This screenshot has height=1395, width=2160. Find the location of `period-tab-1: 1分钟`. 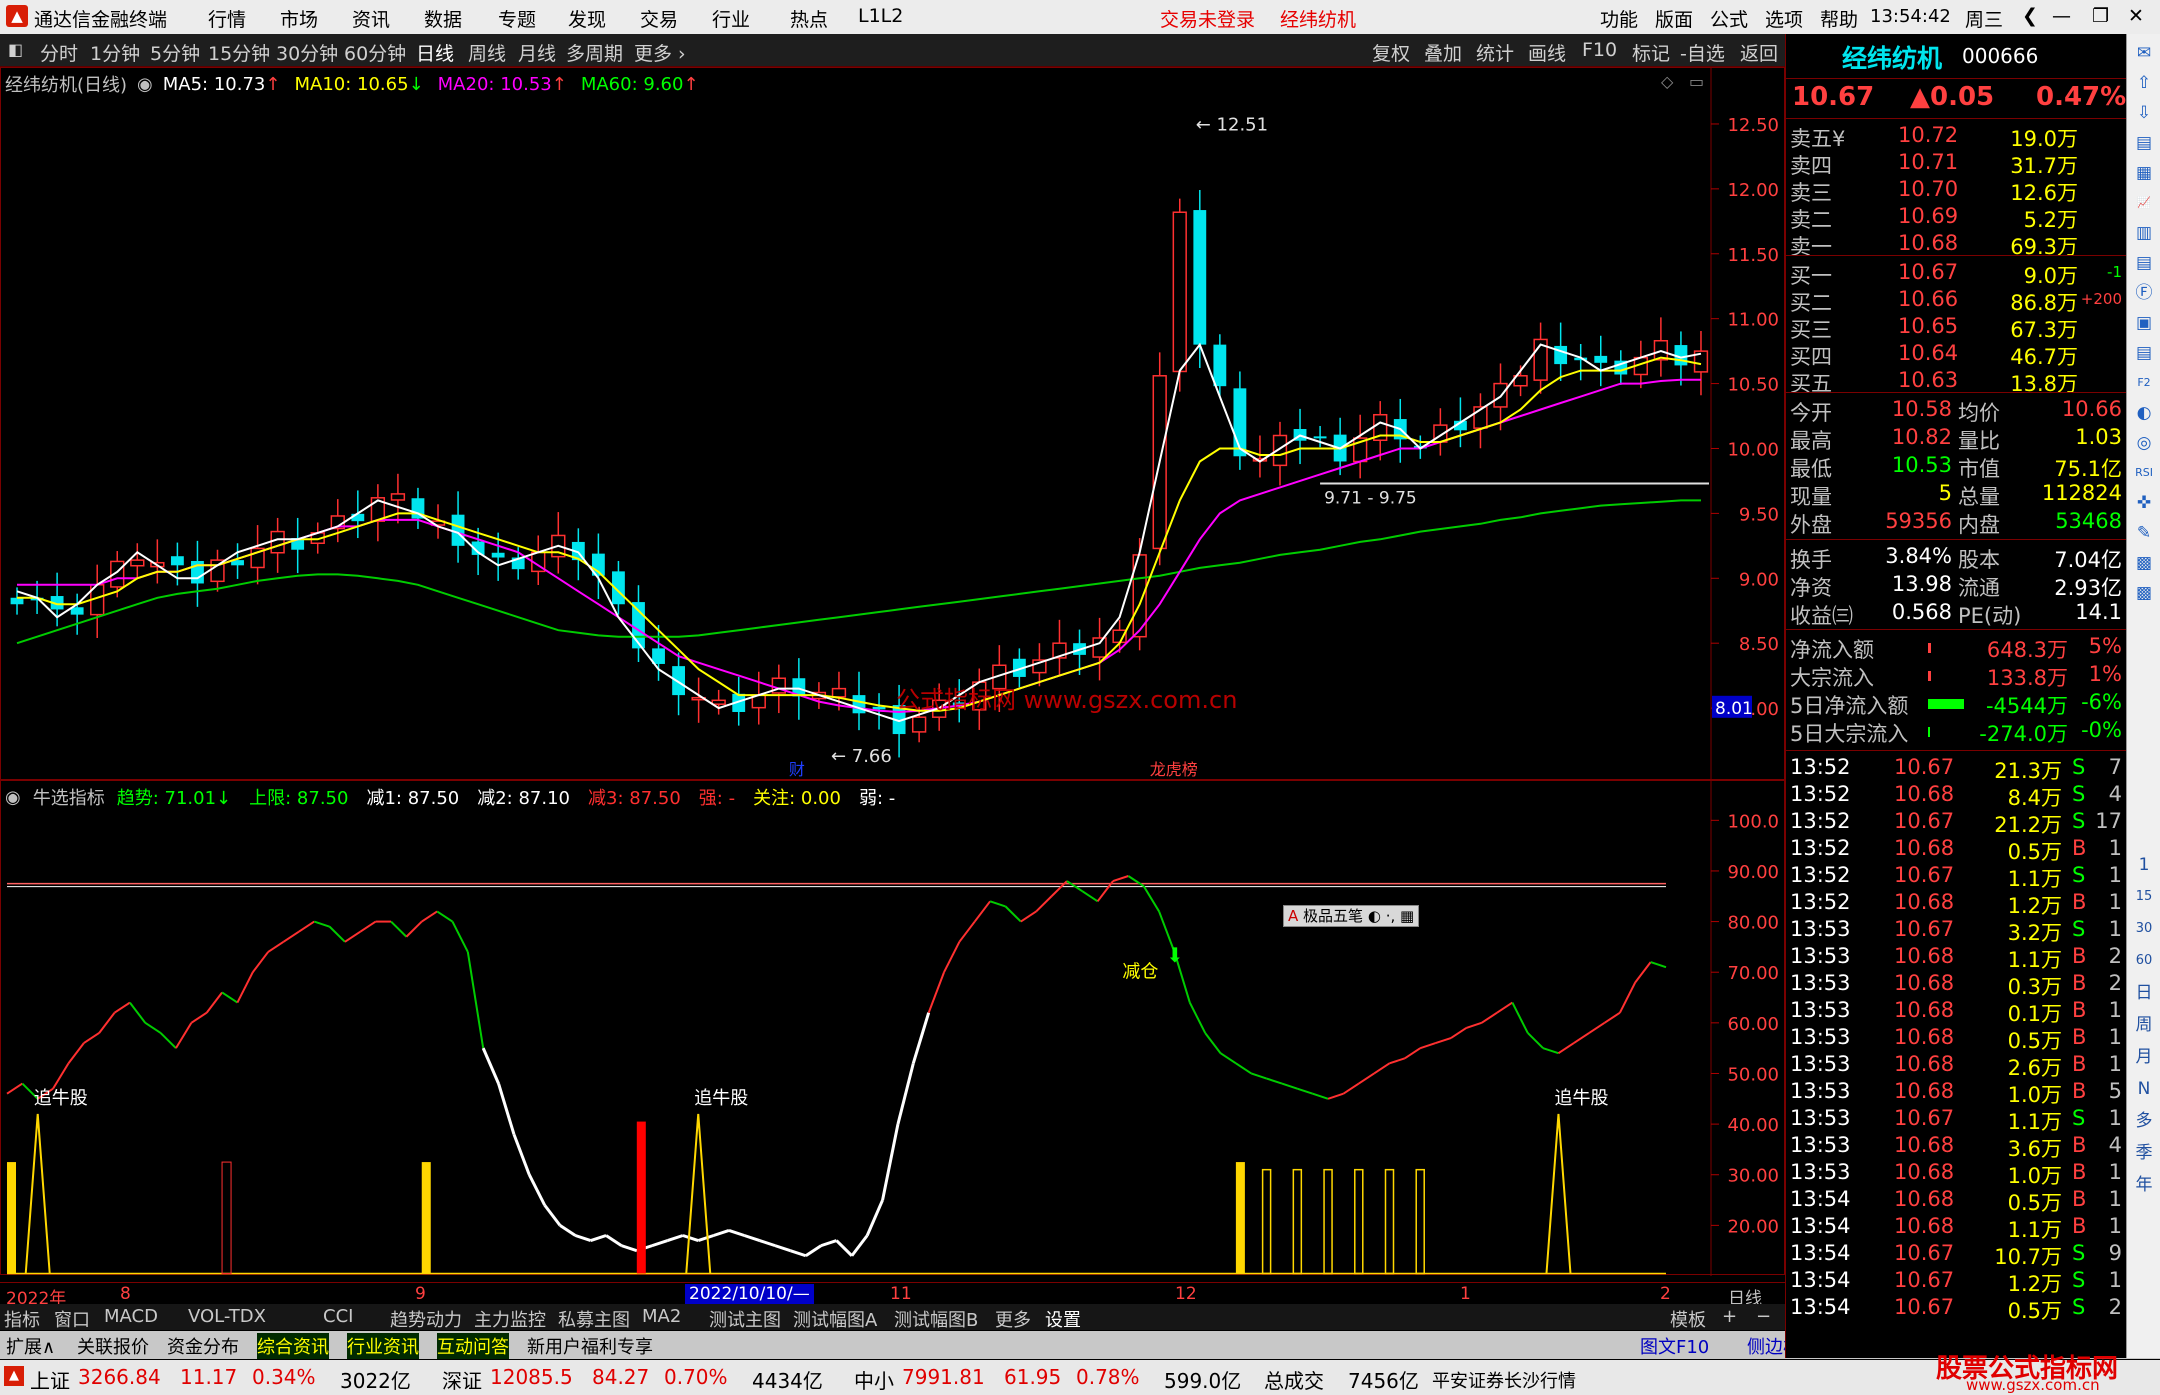

period-tab-1: 1分钟 is located at coordinates (115, 52).